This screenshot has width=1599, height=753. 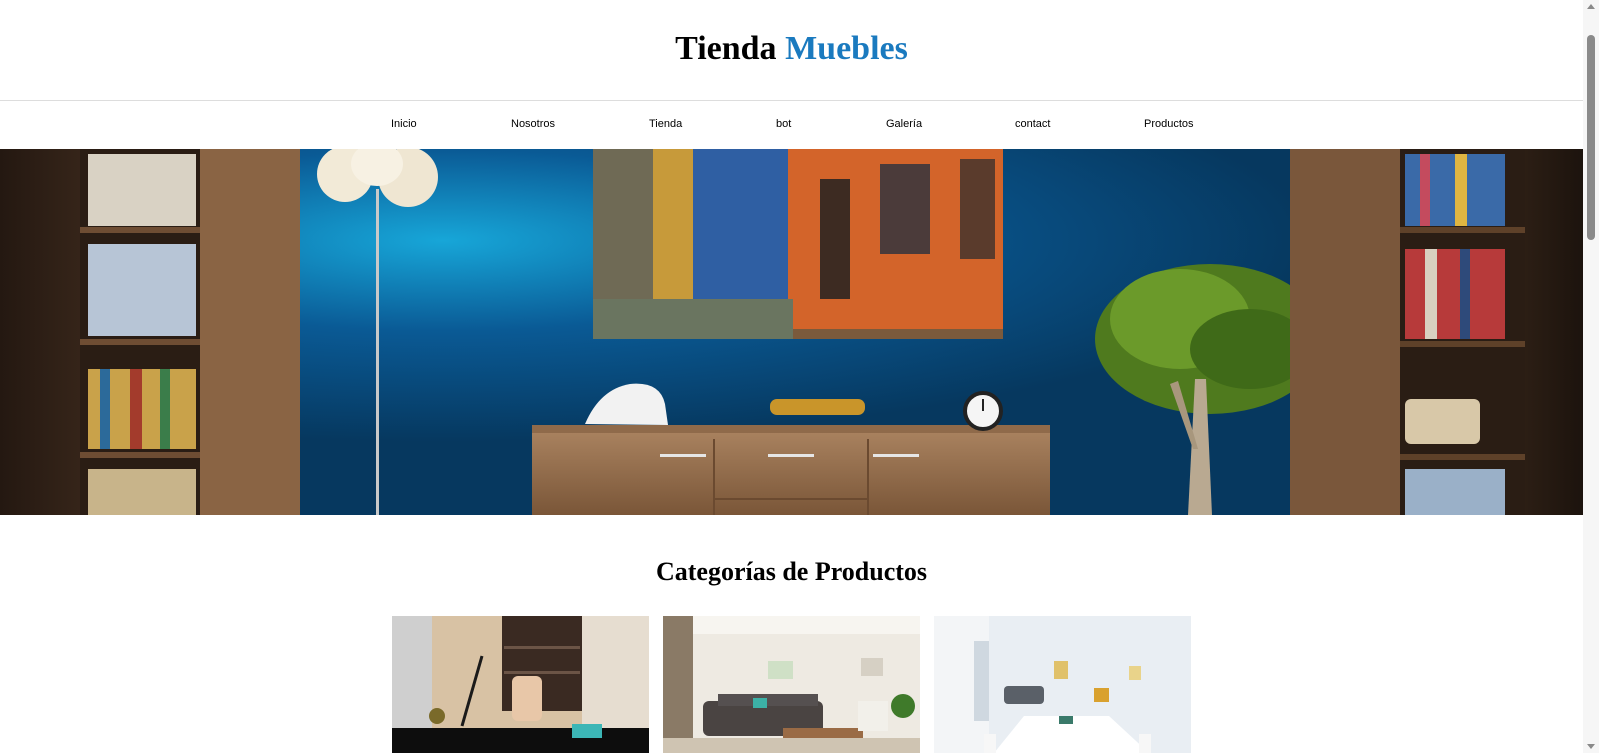 I want to click on logo-text-muebles: Muebles, so click(x=846, y=48).